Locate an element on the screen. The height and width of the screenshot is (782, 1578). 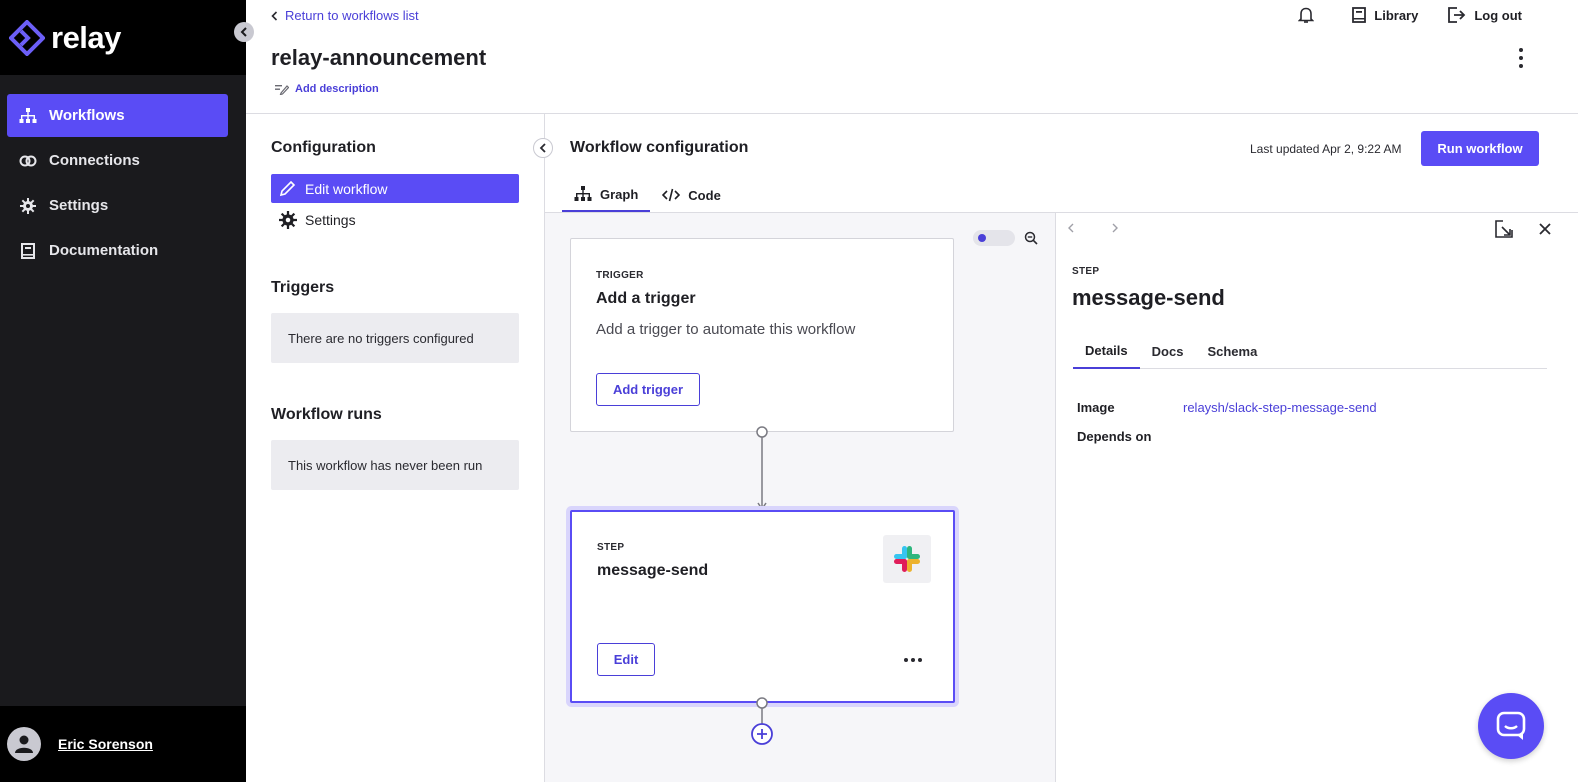
tab-details: Details is located at coordinates (1106, 351).